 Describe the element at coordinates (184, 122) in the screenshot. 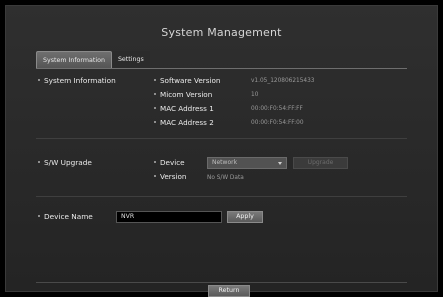

I see `mac-address-2-label: MAC Address 2` at that location.